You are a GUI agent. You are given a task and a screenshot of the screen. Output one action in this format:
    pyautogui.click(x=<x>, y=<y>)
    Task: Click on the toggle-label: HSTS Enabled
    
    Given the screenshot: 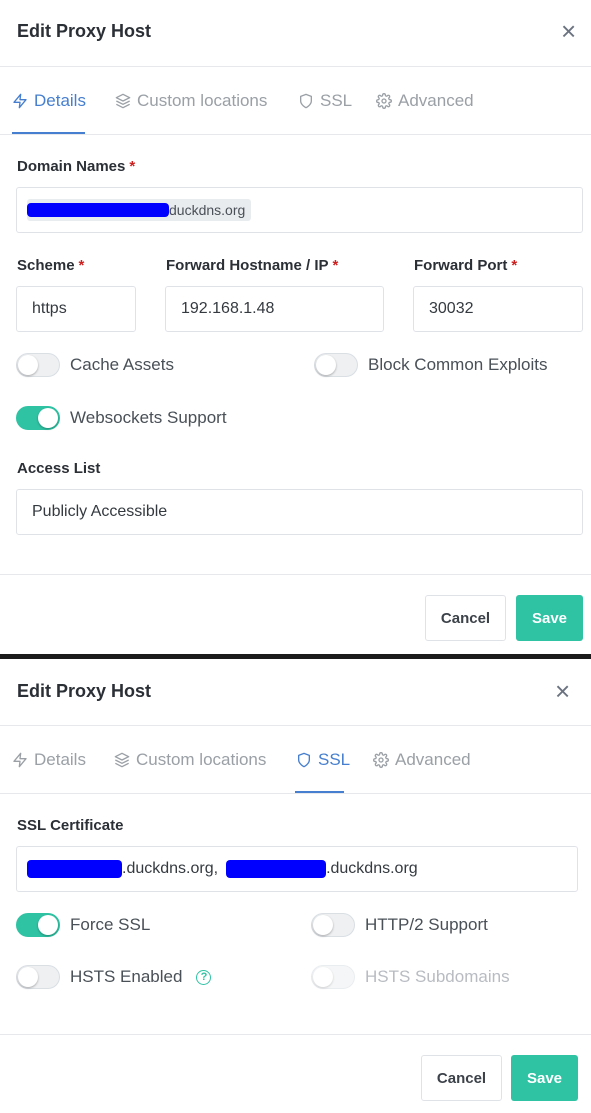 What is the action you would take?
    pyautogui.click(x=126, y=976)
    